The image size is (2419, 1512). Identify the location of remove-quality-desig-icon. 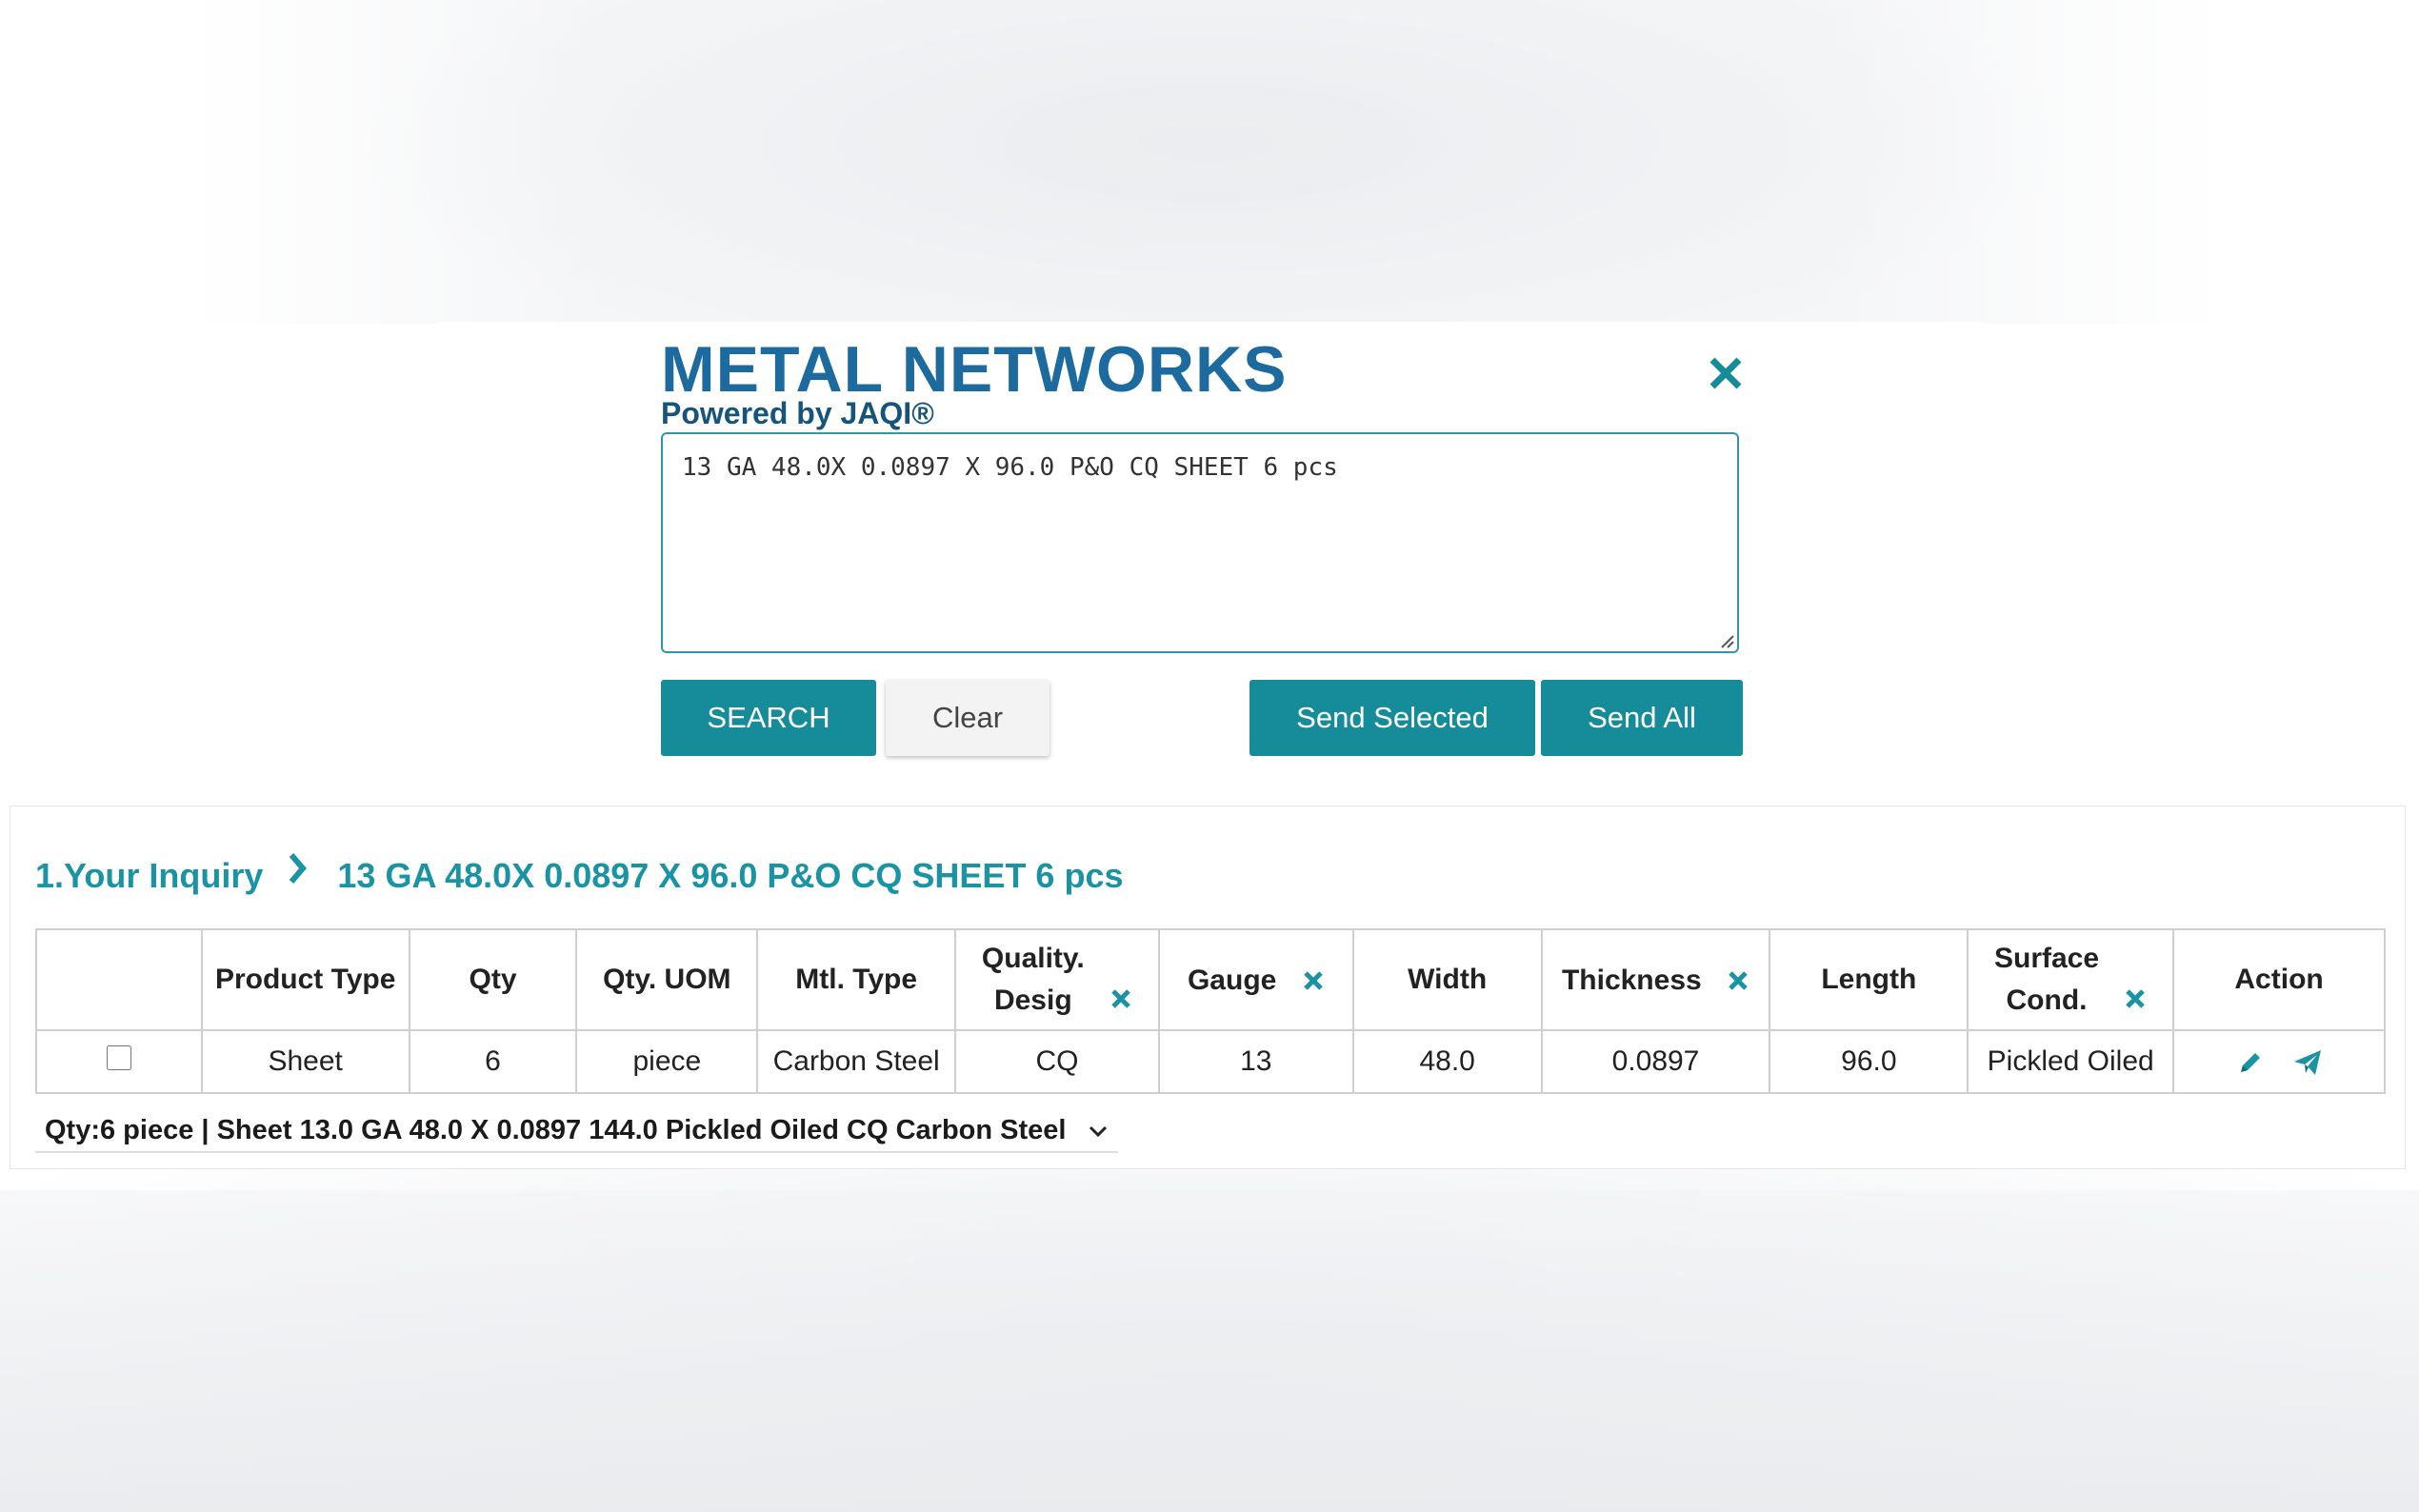
(1121, 998).